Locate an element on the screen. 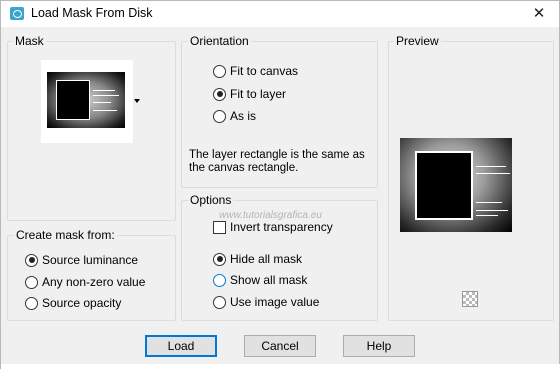 The image size is (560, 370). preview-title: Preview is located at coordinates (417, 41).